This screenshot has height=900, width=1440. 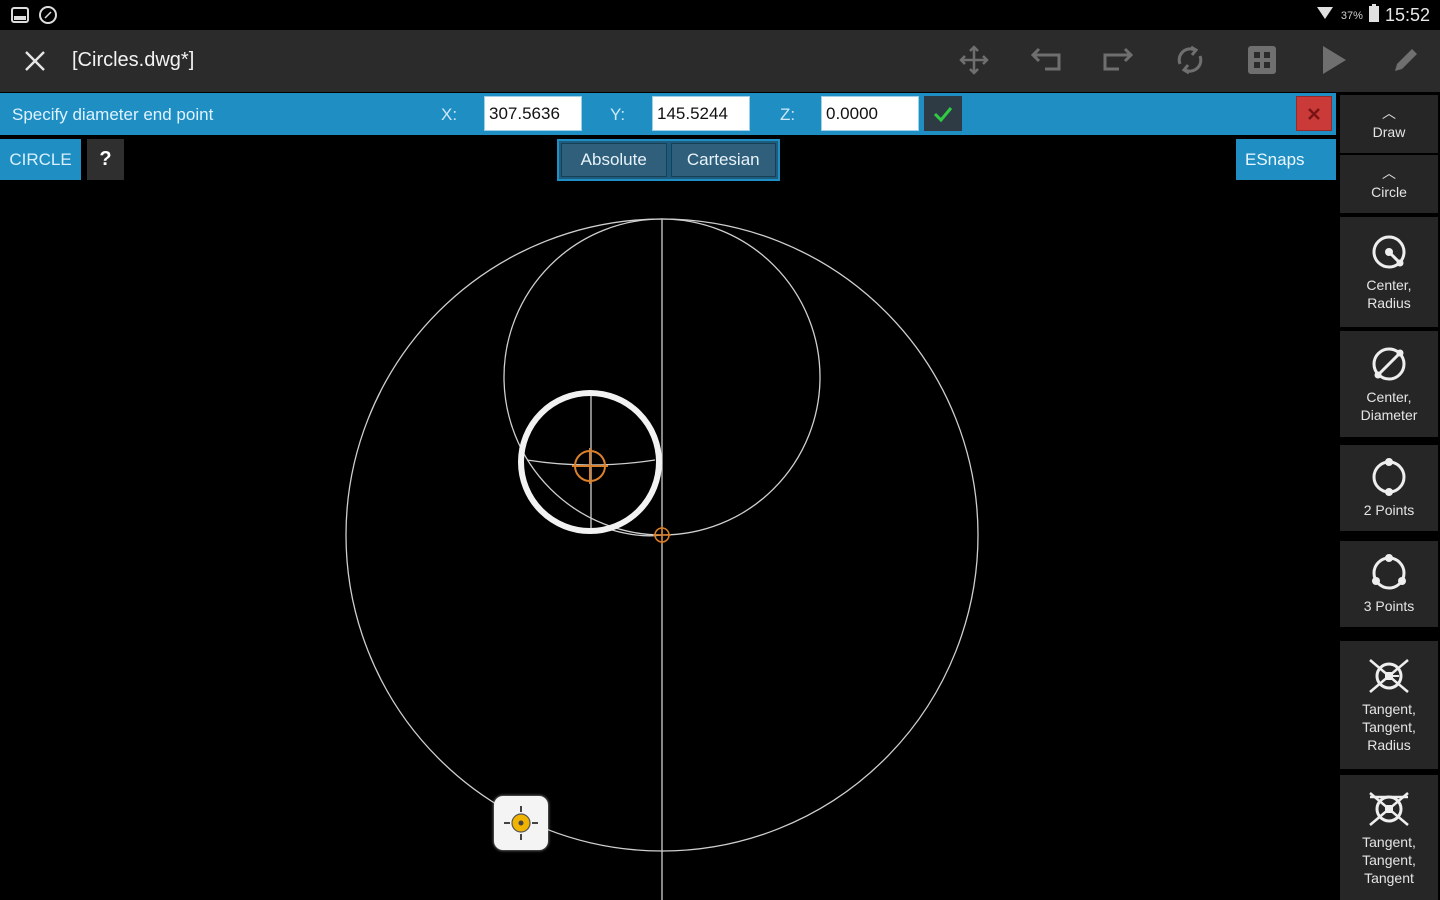 I want to click on circle-ttt-button: Tangent, Tangent, Tangent, so click(x=1389, y=837).